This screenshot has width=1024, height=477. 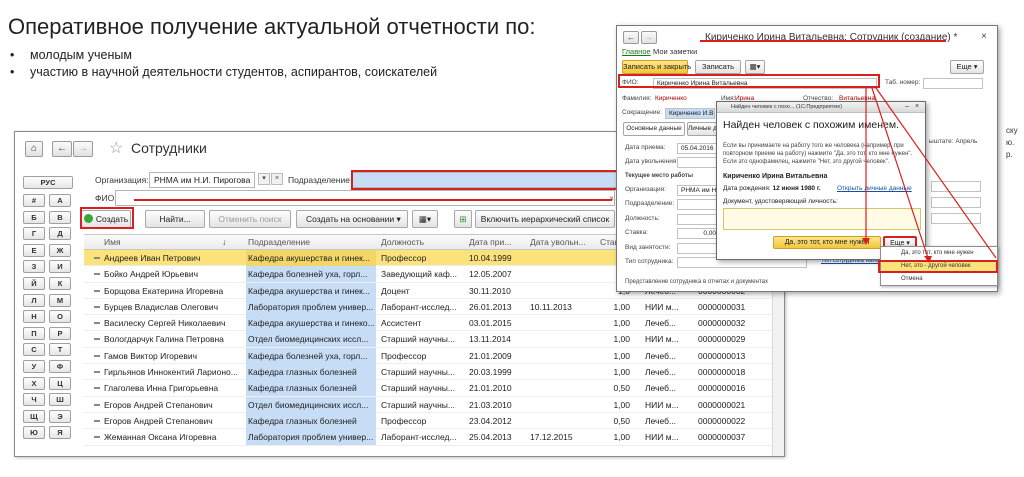 I want to click on alpha-button: #, so click(x=34, y=200).